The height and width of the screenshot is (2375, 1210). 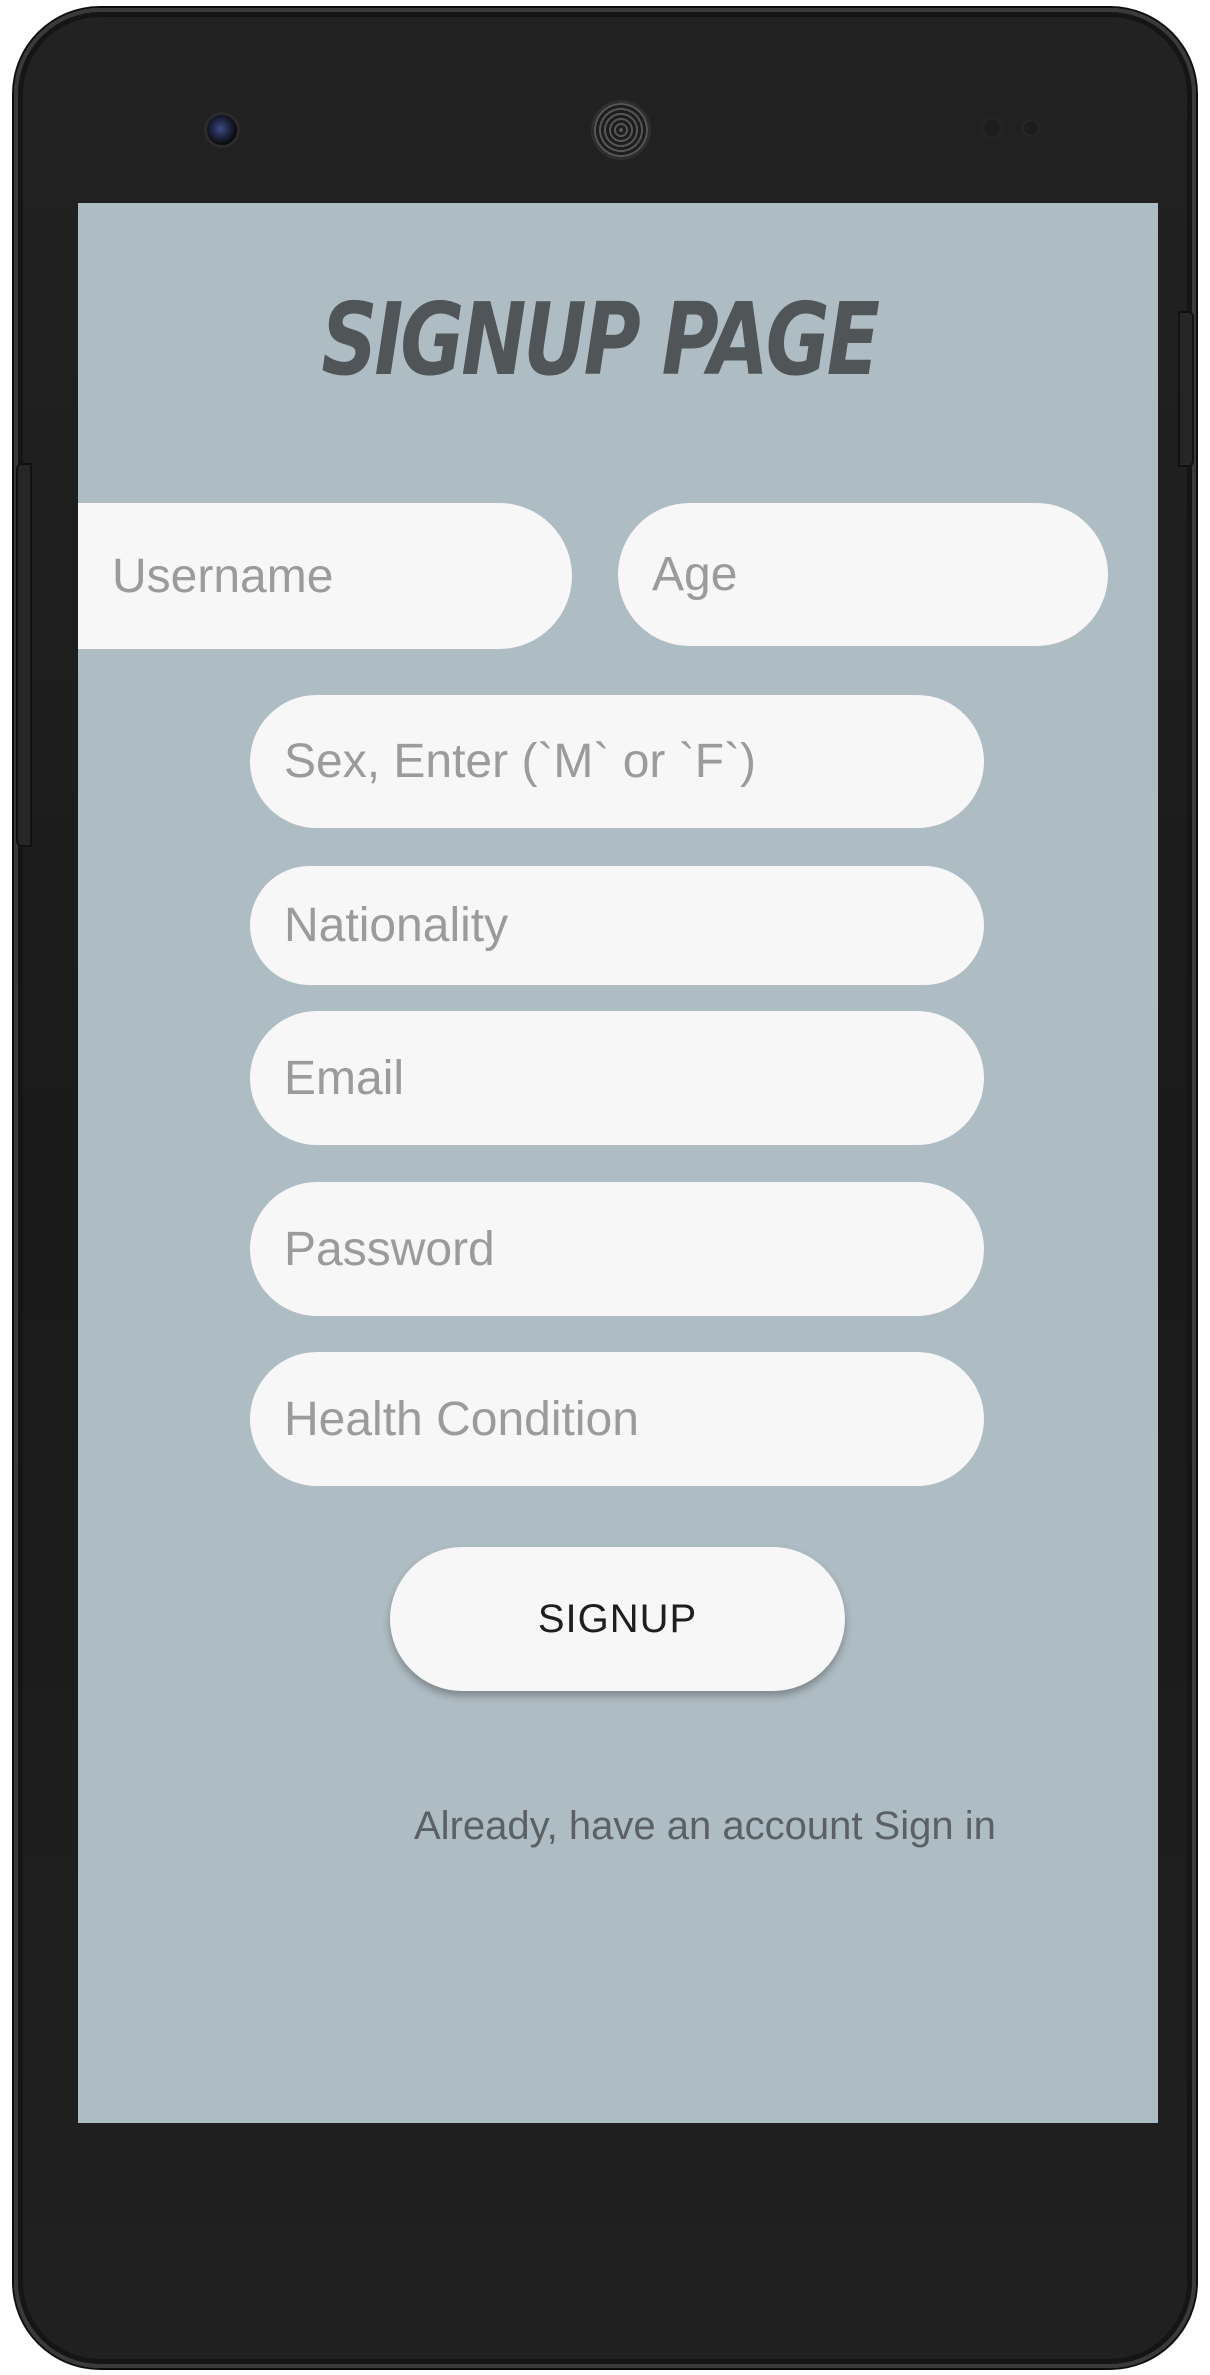 I want to click on username-input, so click(x=325, y=576).